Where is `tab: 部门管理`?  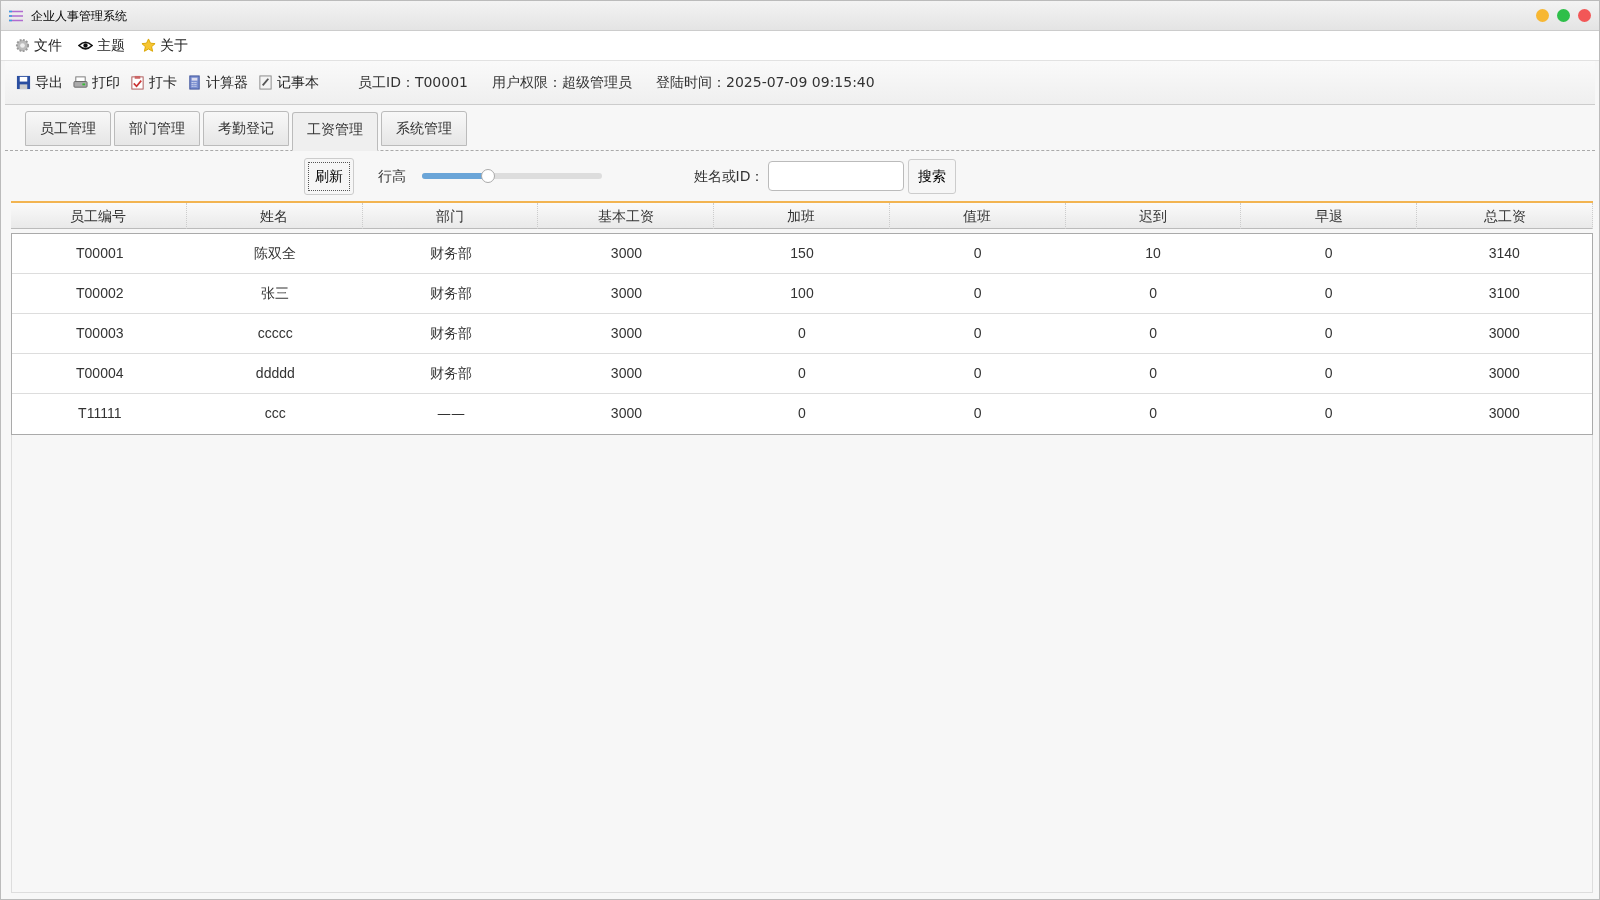
tab: 部门管理 is located at coordinates (157, 128).